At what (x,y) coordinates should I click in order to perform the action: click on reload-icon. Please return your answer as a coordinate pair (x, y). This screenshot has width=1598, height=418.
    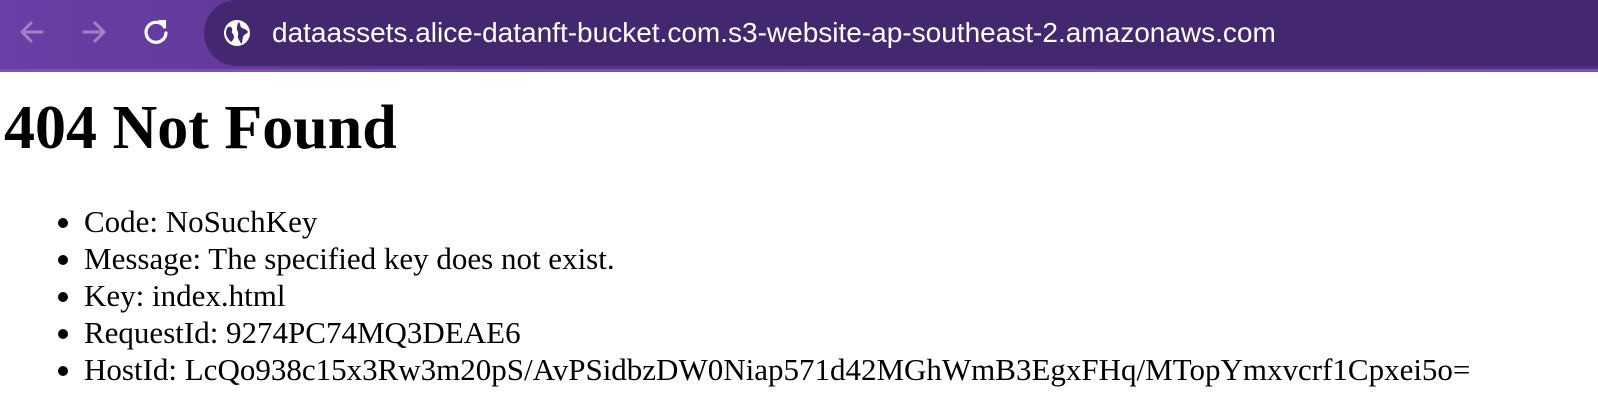
    Looking at the image, I should click on (156, 32).